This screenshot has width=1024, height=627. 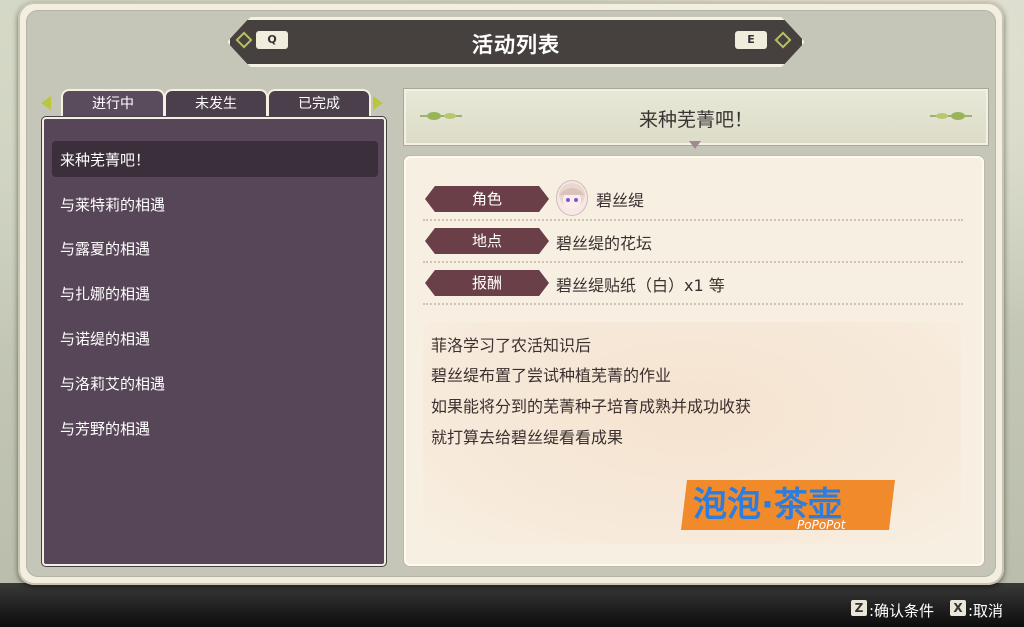 I want to click on list-item: 与芳野的相遇, so click(x=105, y=428).